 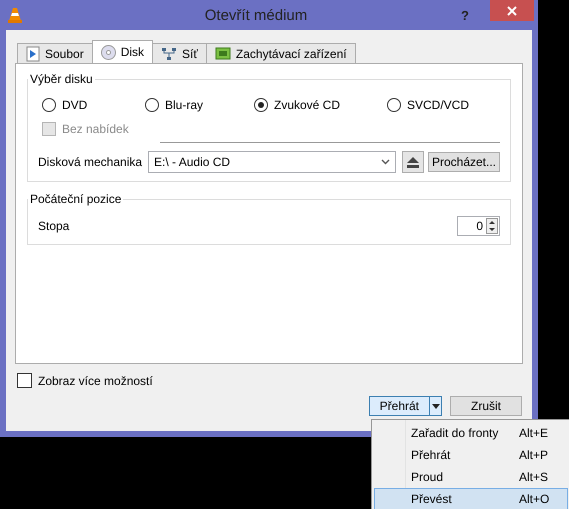 I want to click on chevron-icon, so click(x=385, y=162).